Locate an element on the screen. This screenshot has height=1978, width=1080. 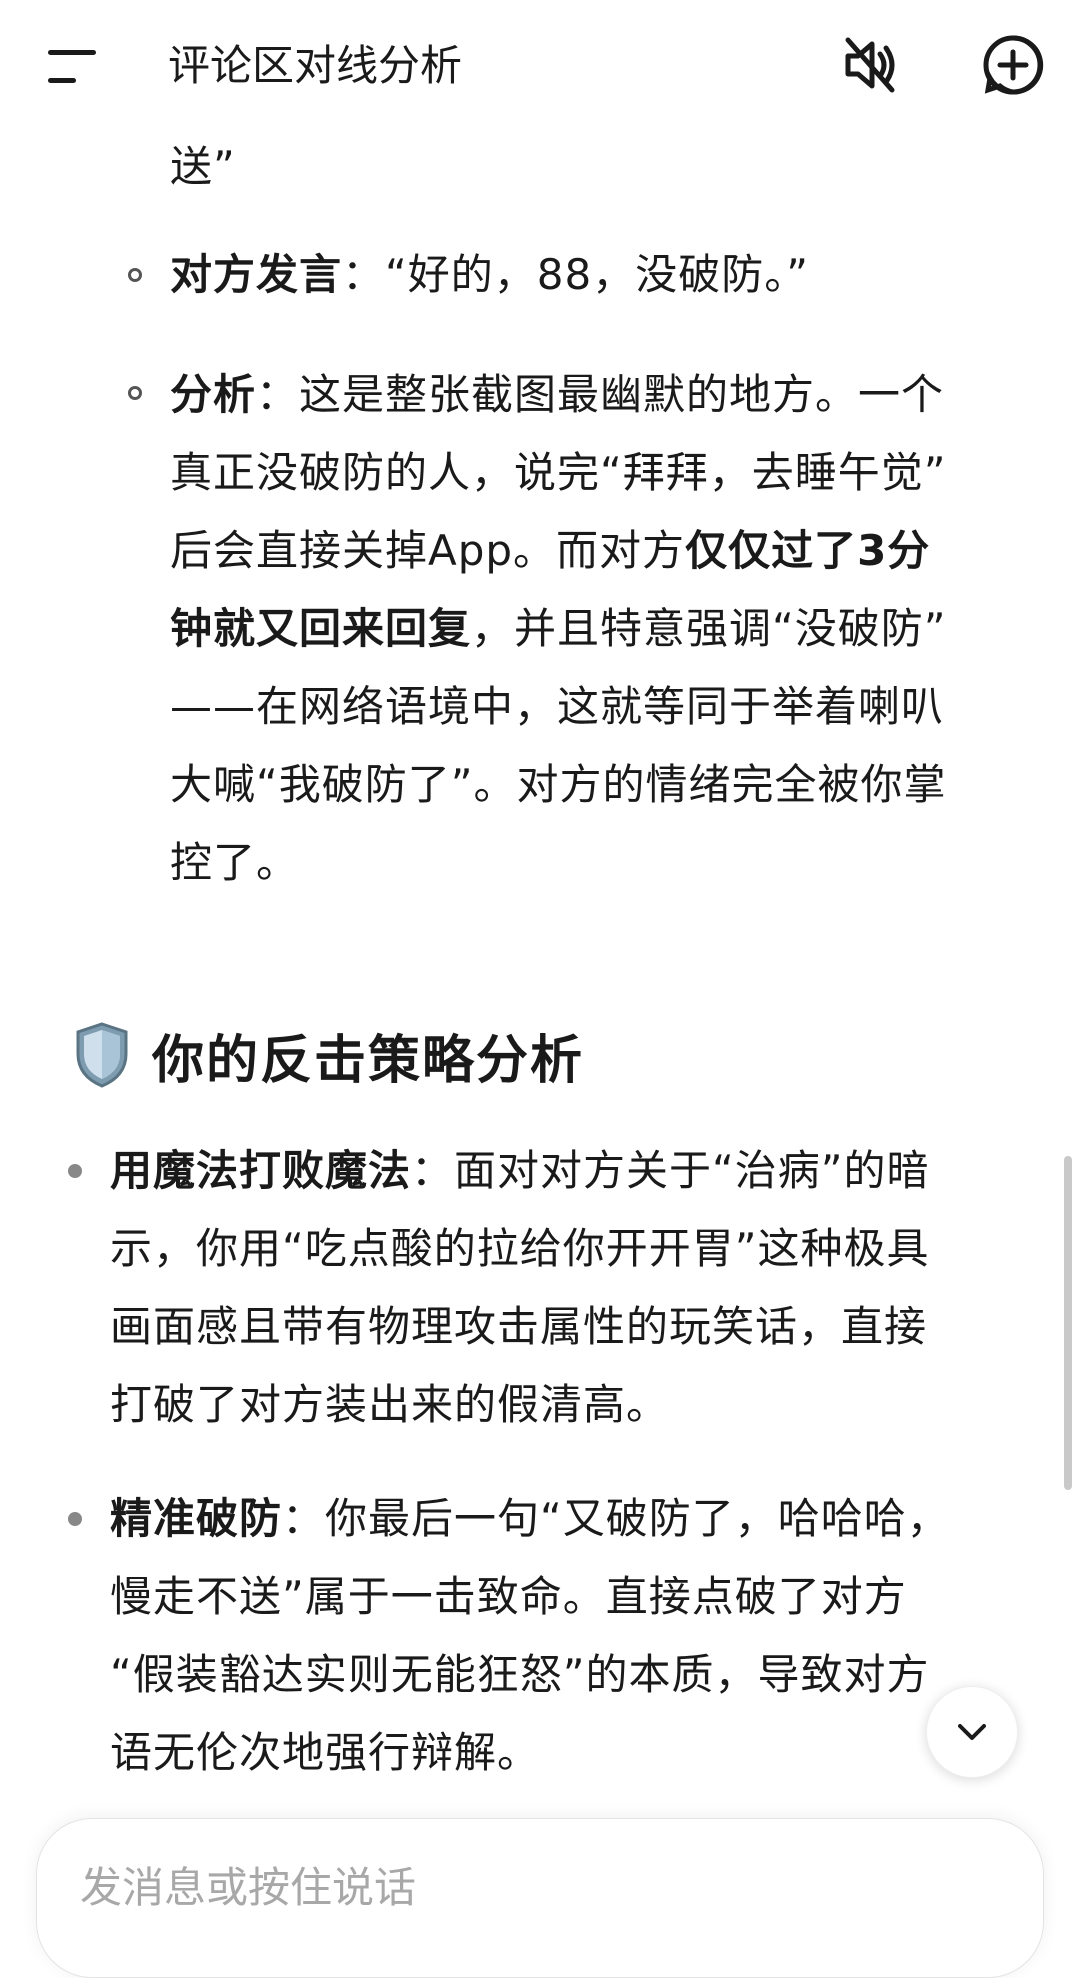
item-text: “假装豁达实则无能狂怒”的本质，导致对方 is located at coordinates (520, 1674).